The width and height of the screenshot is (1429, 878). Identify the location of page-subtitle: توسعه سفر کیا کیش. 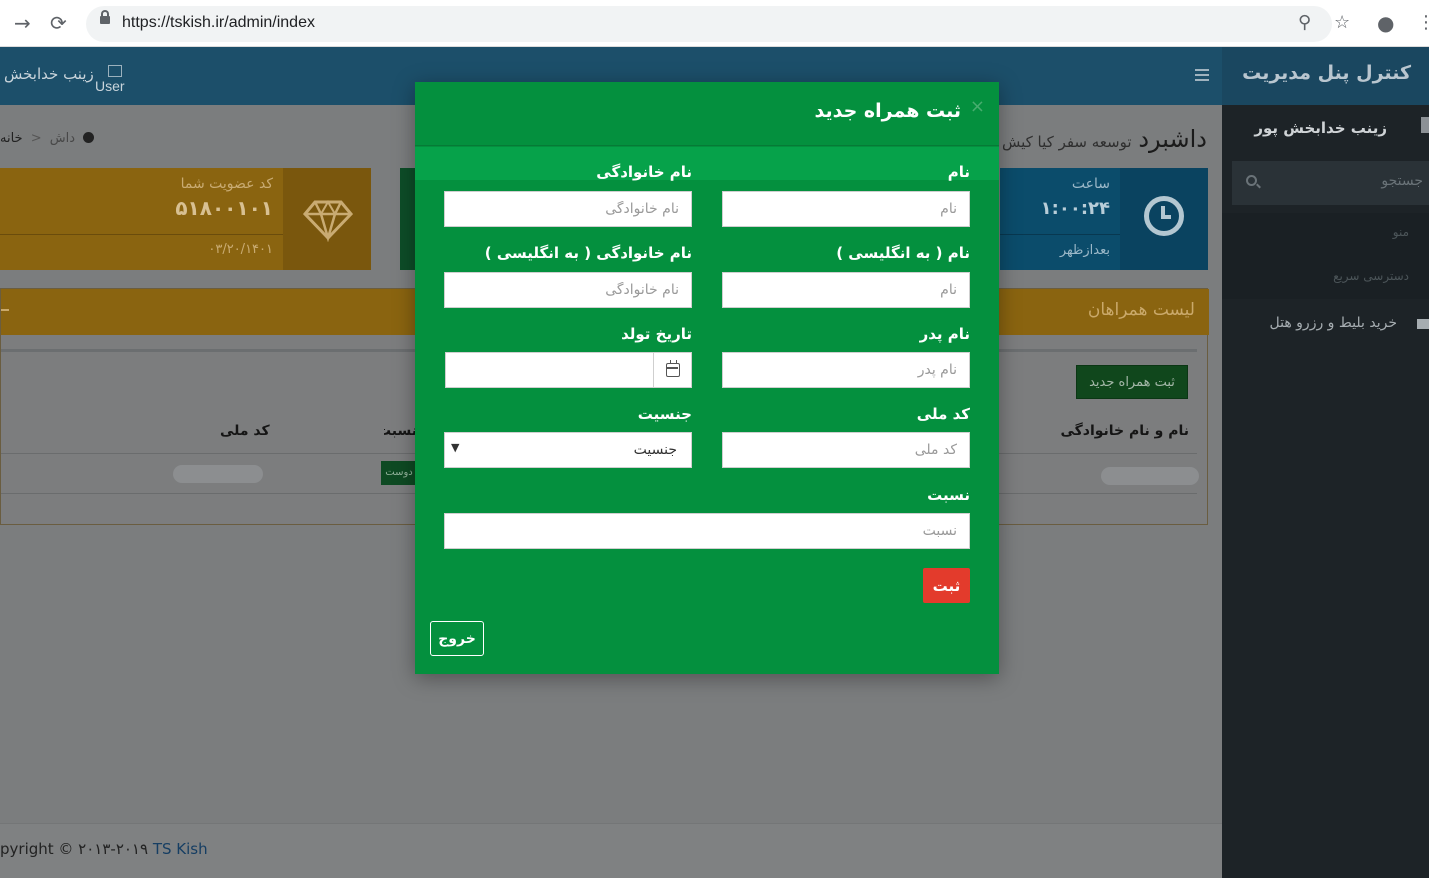
(1067, 142).